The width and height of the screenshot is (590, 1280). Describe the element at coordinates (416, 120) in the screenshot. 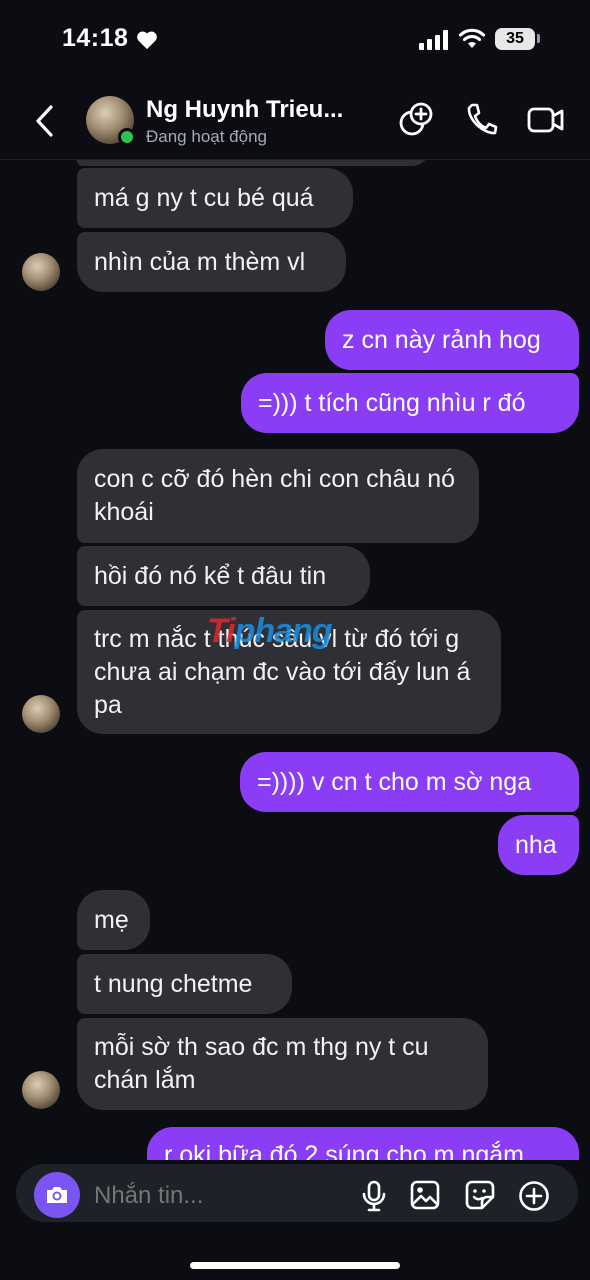

I see `add-people-icon` at that location.